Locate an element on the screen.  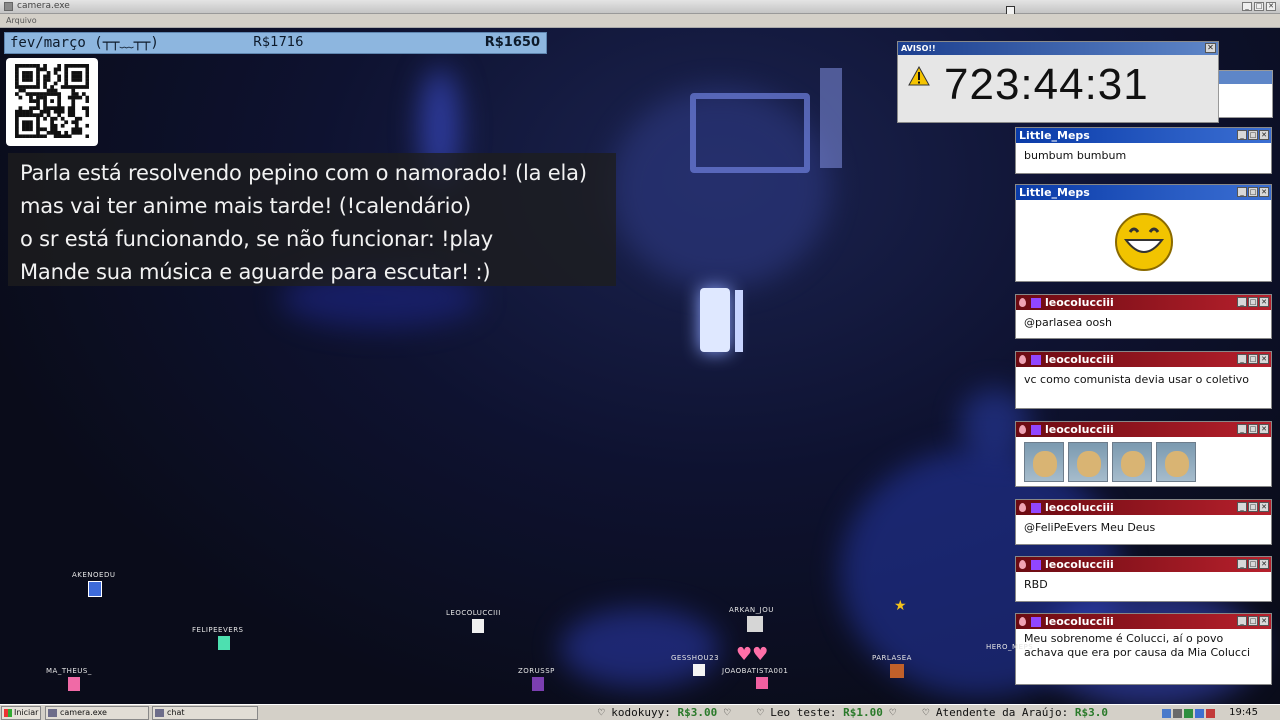
viewer-sprite: HERO_MEPS is located at coordinates (1009, 647).